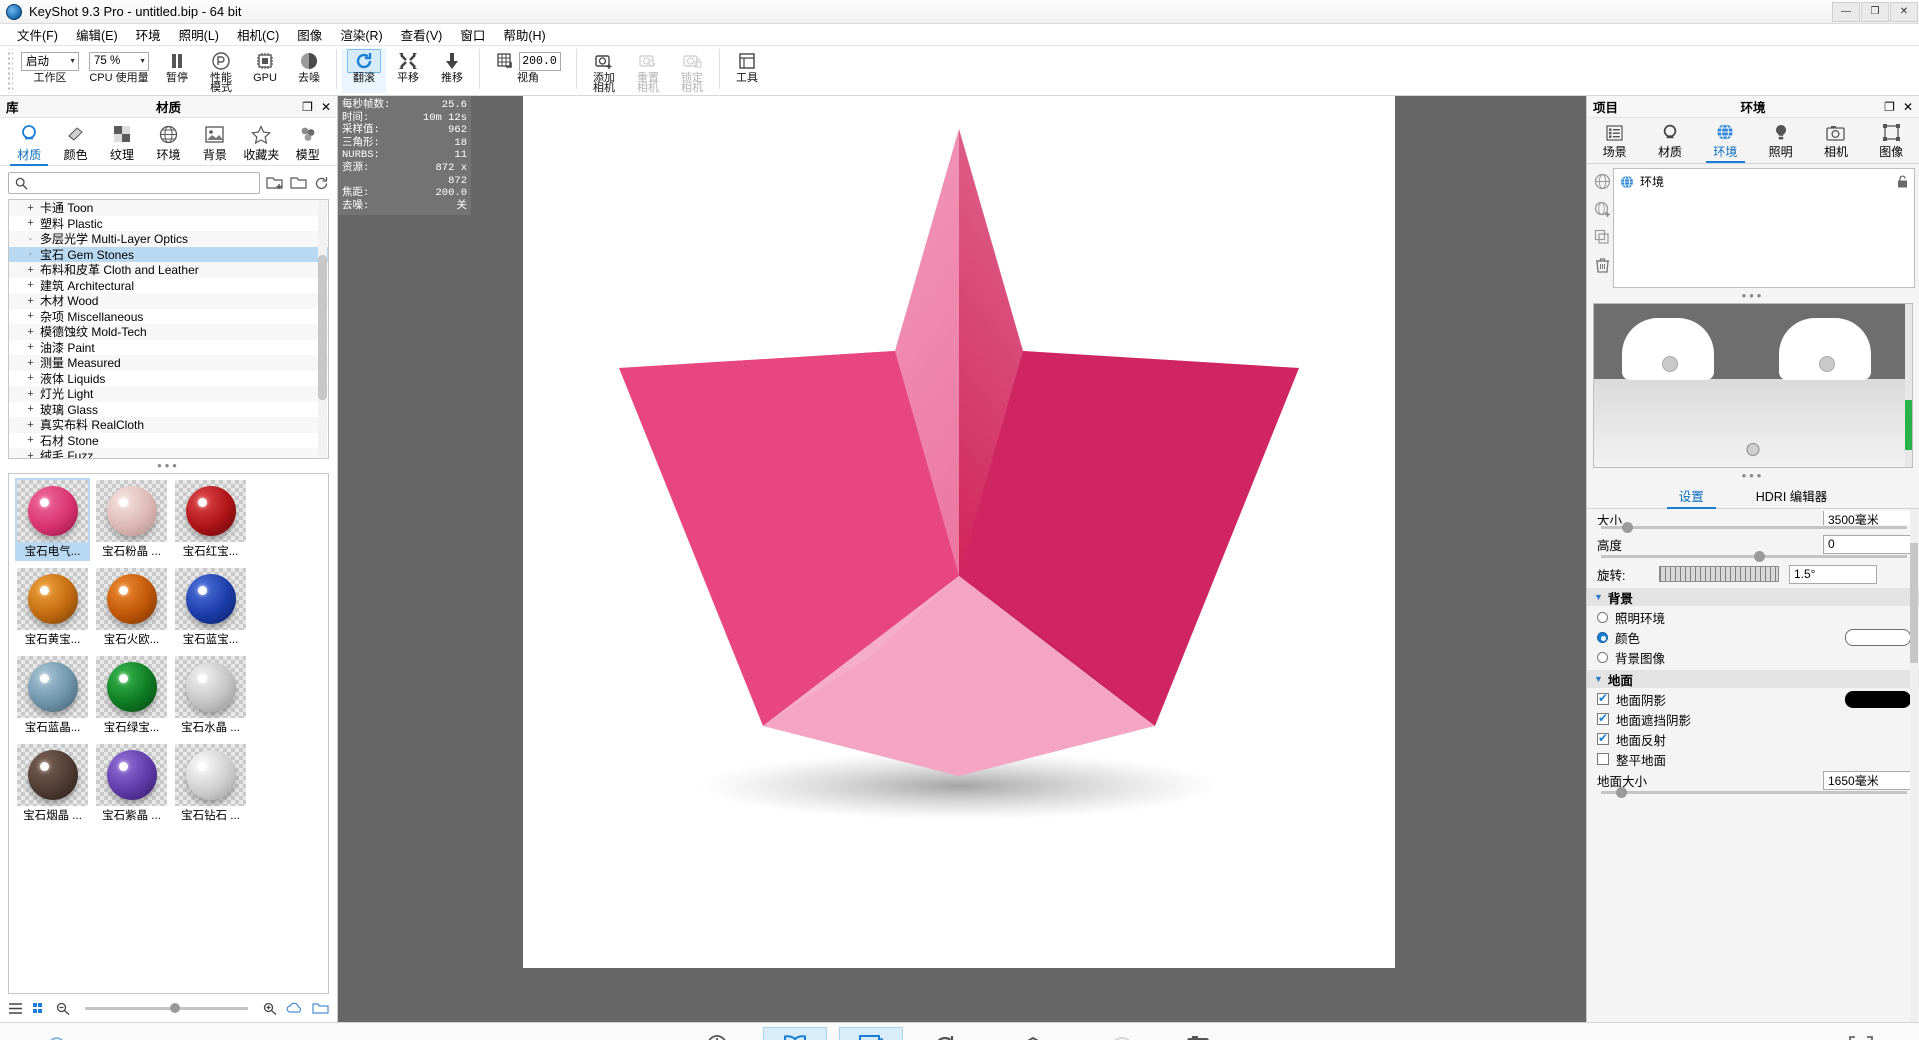  I want to click on folder-icon, so click(320, 1008).